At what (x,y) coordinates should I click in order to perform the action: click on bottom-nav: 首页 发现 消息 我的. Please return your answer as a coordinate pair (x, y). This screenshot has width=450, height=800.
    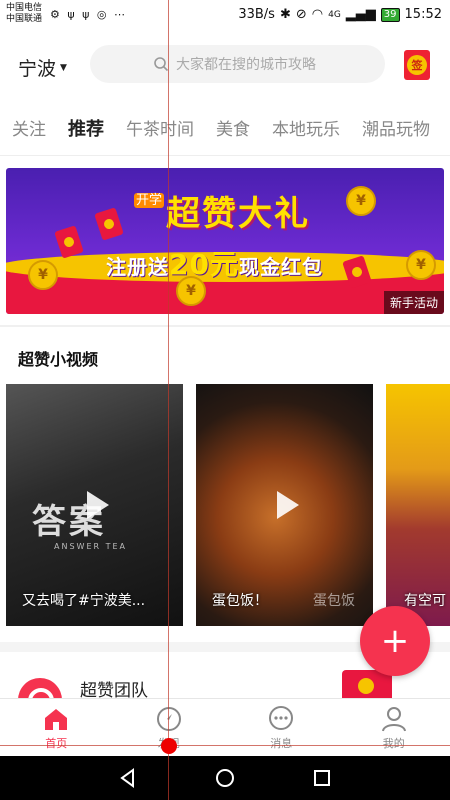
    Looking at the image, I should click on (225, 727).